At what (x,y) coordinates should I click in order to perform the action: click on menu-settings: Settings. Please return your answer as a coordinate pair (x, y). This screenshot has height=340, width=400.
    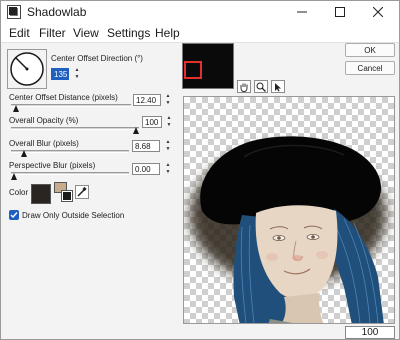
    Looking at the image, I should click on (128, 33).